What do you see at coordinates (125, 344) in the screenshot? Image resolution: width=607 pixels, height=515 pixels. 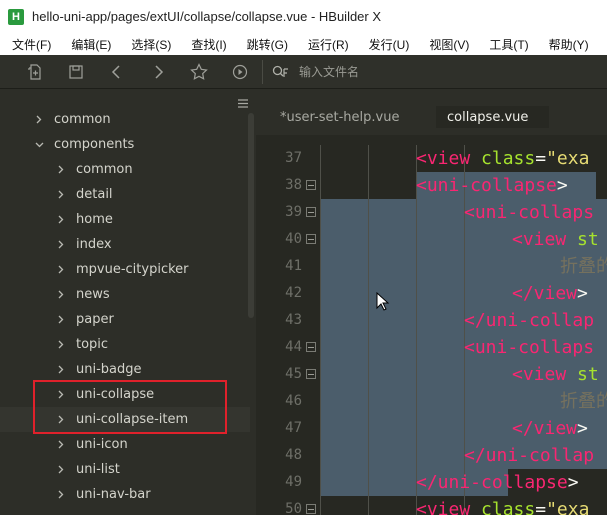 I see `tree-item: topic` at bounding box center [125, 344].